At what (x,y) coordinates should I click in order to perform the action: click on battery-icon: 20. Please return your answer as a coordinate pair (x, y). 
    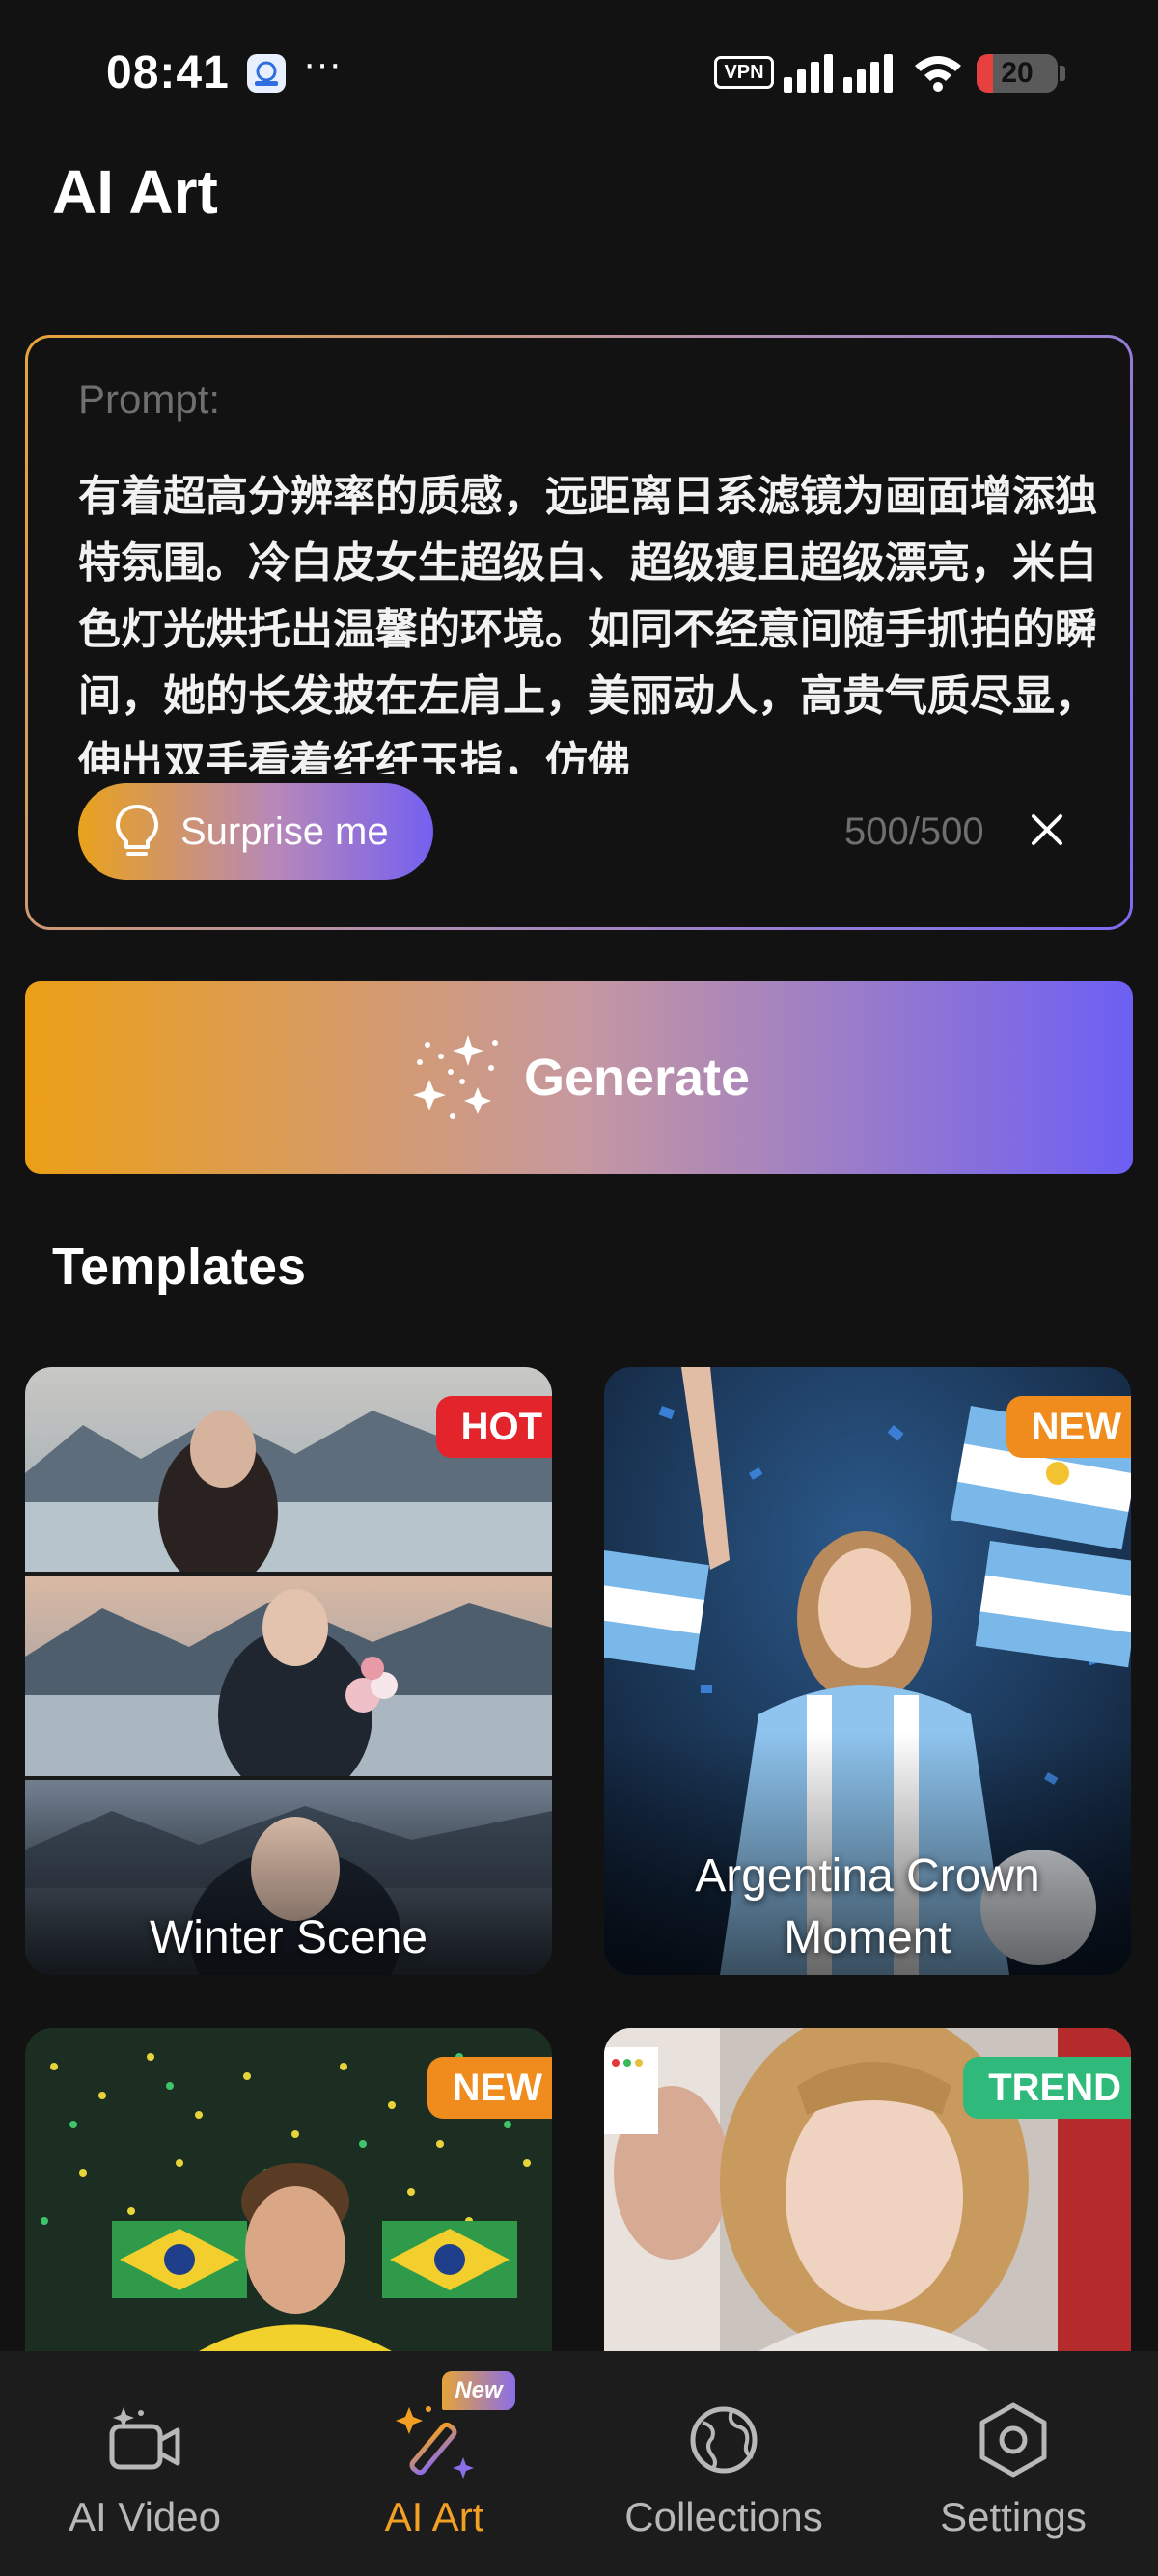
    Looking at the image, I should click on (1017, 74).